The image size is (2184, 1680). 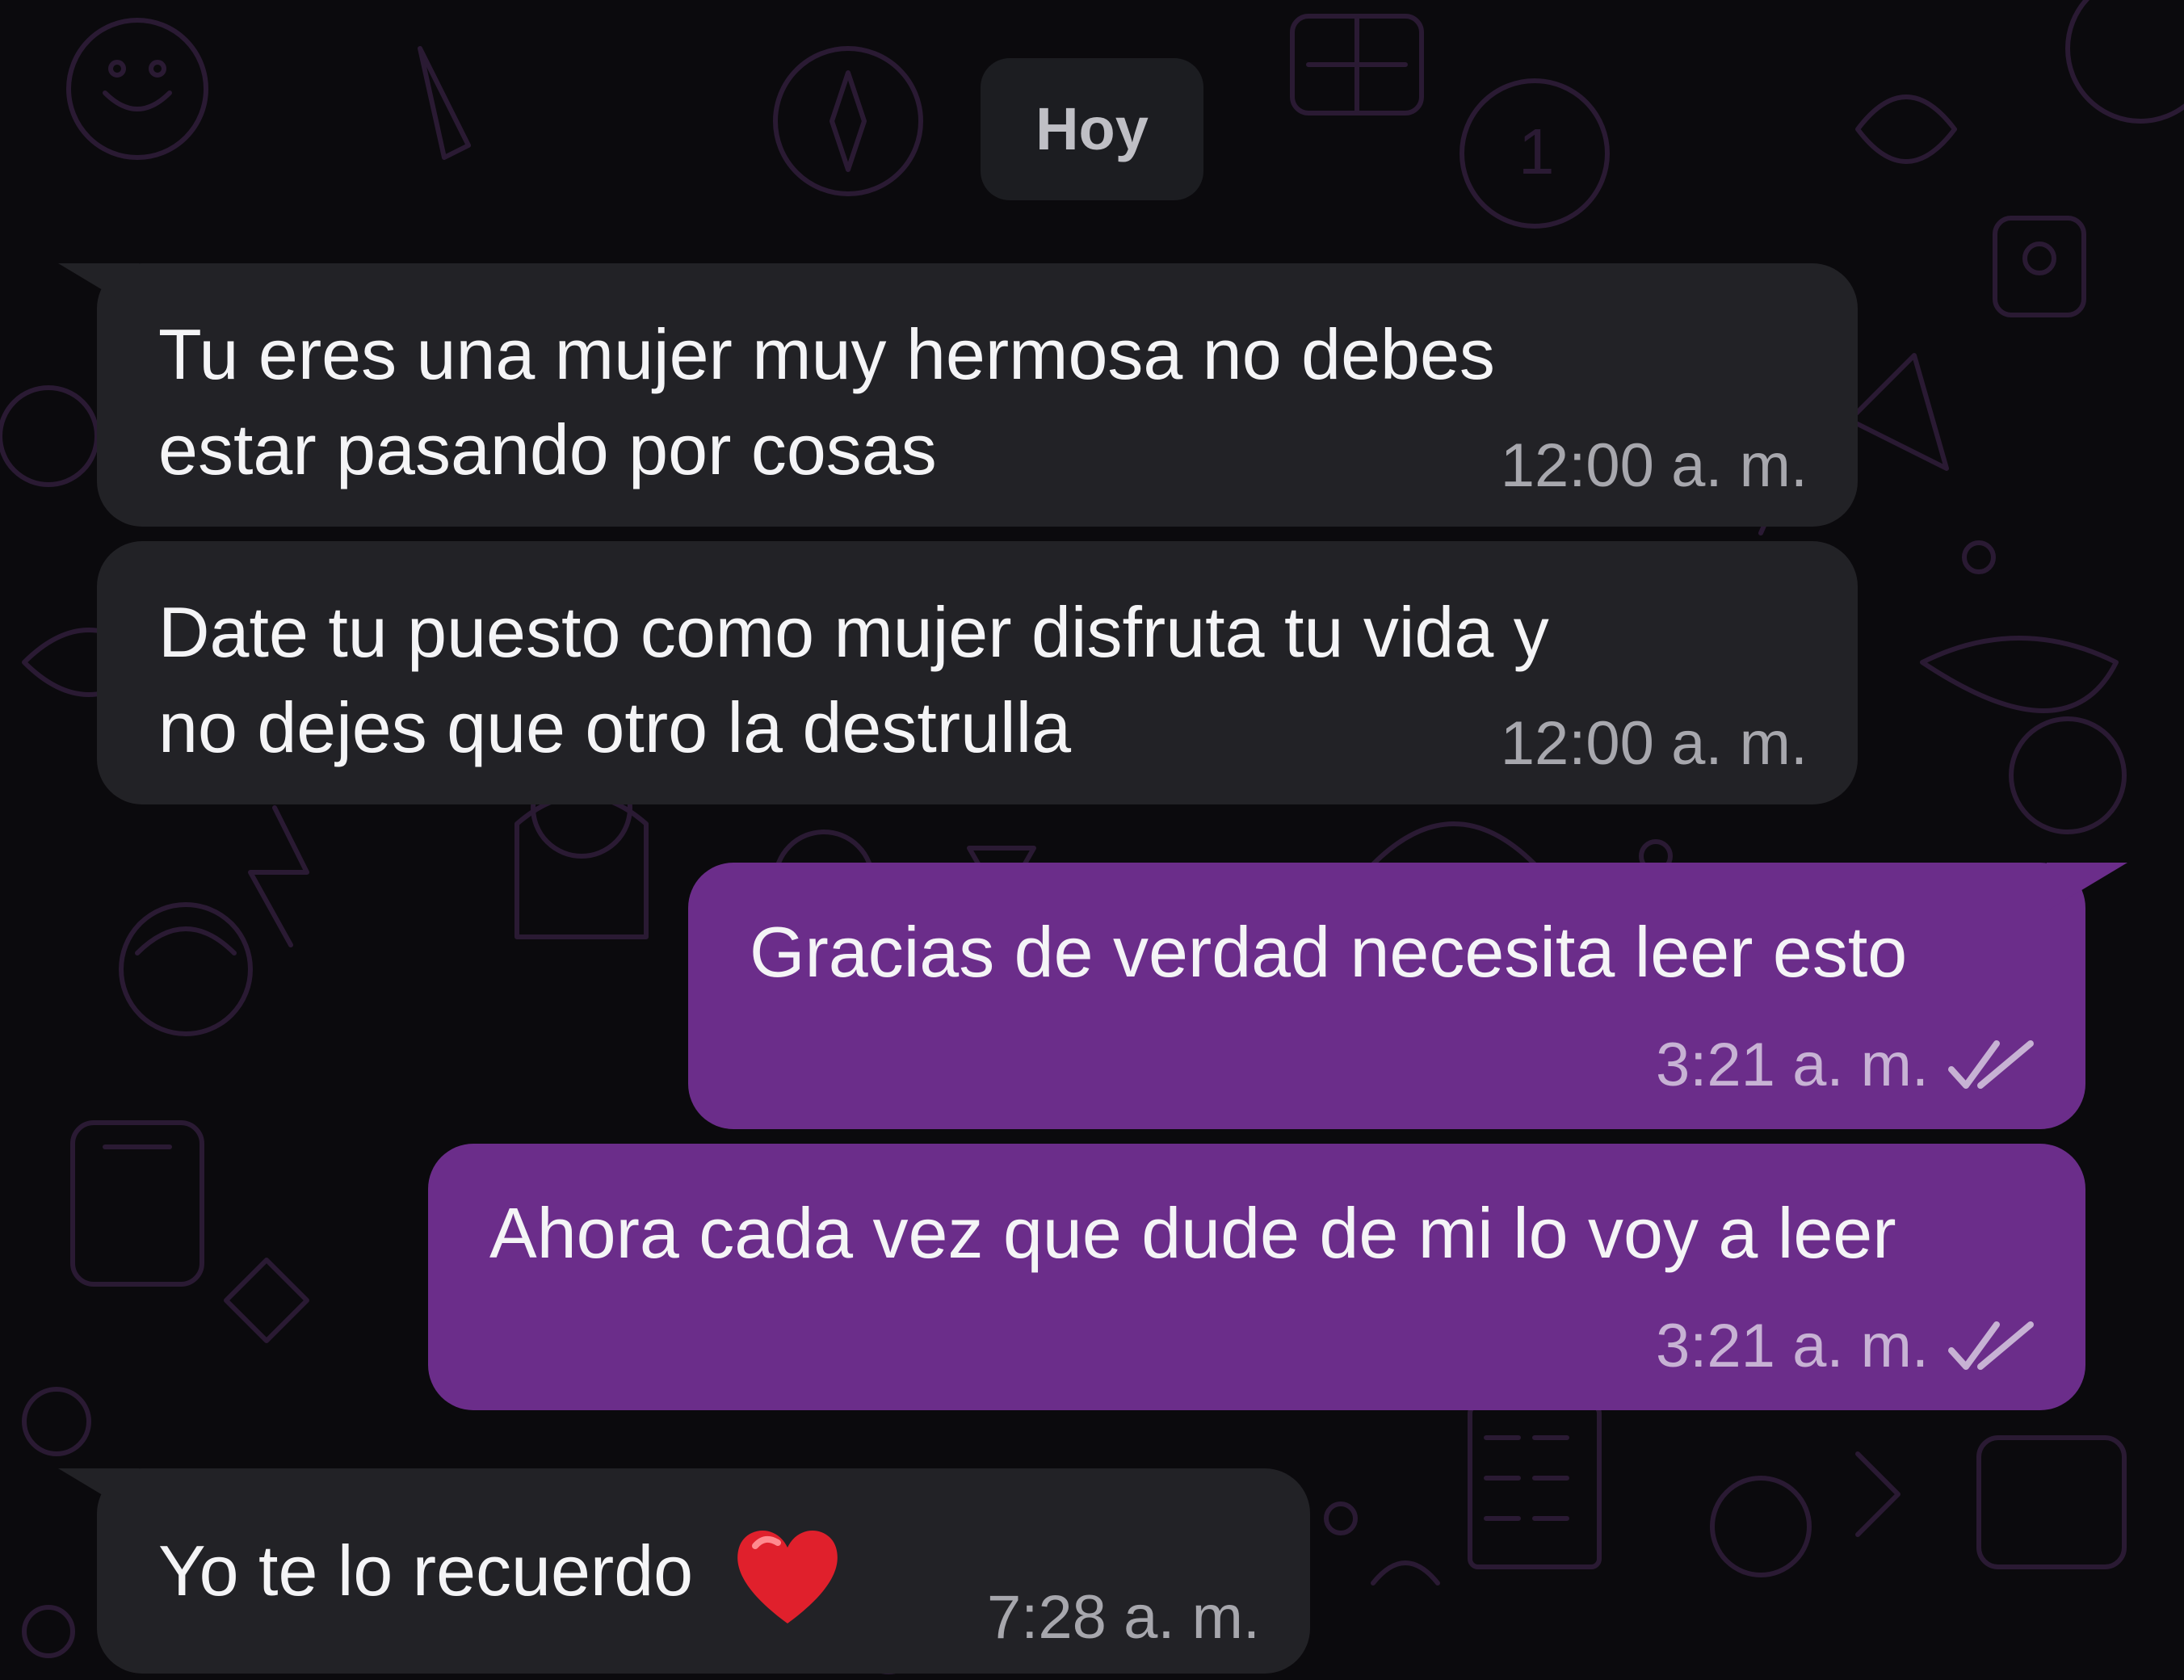 I want to click on svg-text: 1, so click(x=1537, y=151).